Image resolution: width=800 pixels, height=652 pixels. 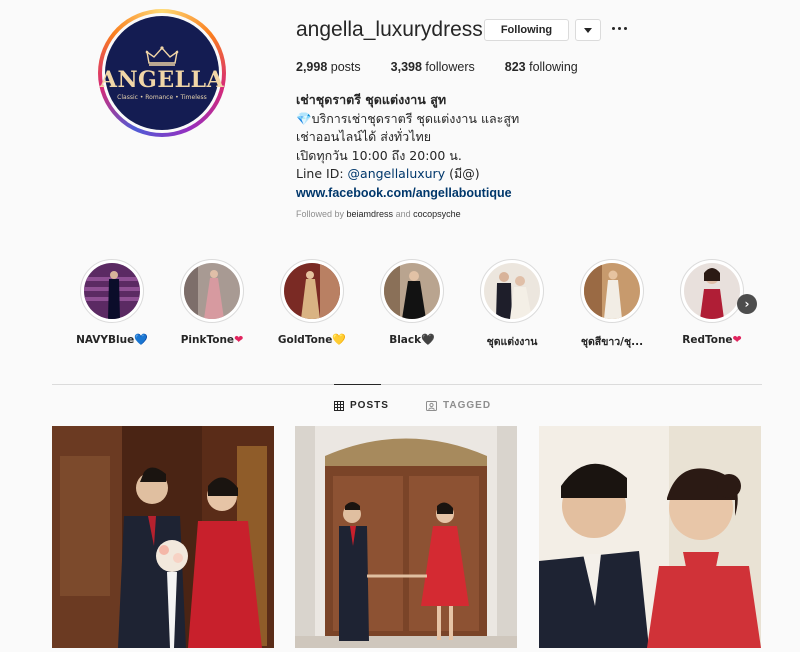 I want to click on tab-tagged: TAGGED, so click(x=458, y=405).